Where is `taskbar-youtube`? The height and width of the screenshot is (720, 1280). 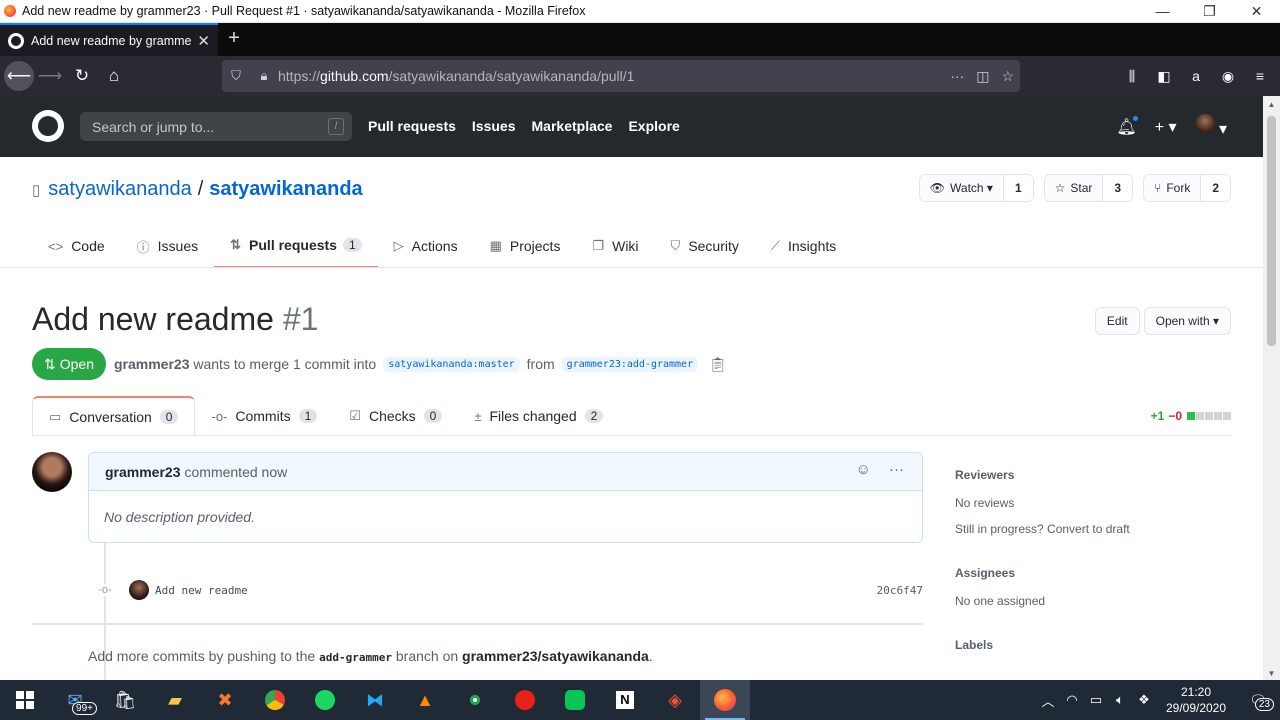 taskbar-youtube is located at coordinates (525, 700).